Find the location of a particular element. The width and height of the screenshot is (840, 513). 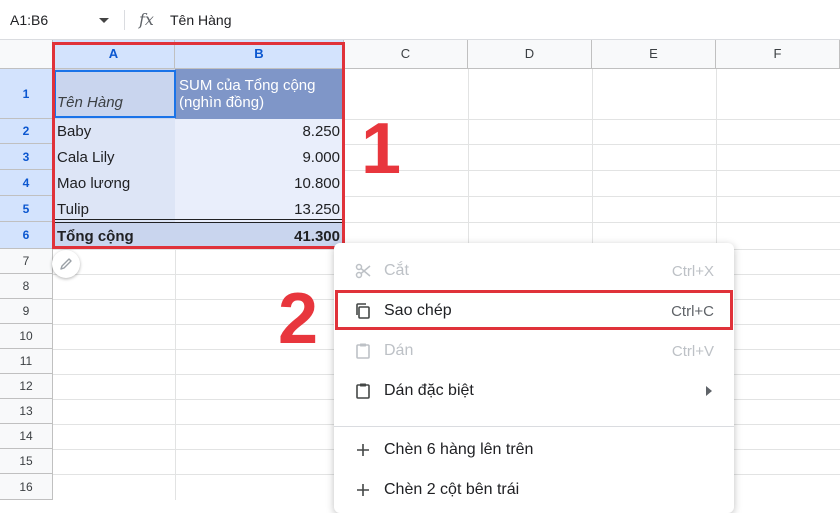

pivot-row-label: Cala Lily is located at coordinates (114, 157).